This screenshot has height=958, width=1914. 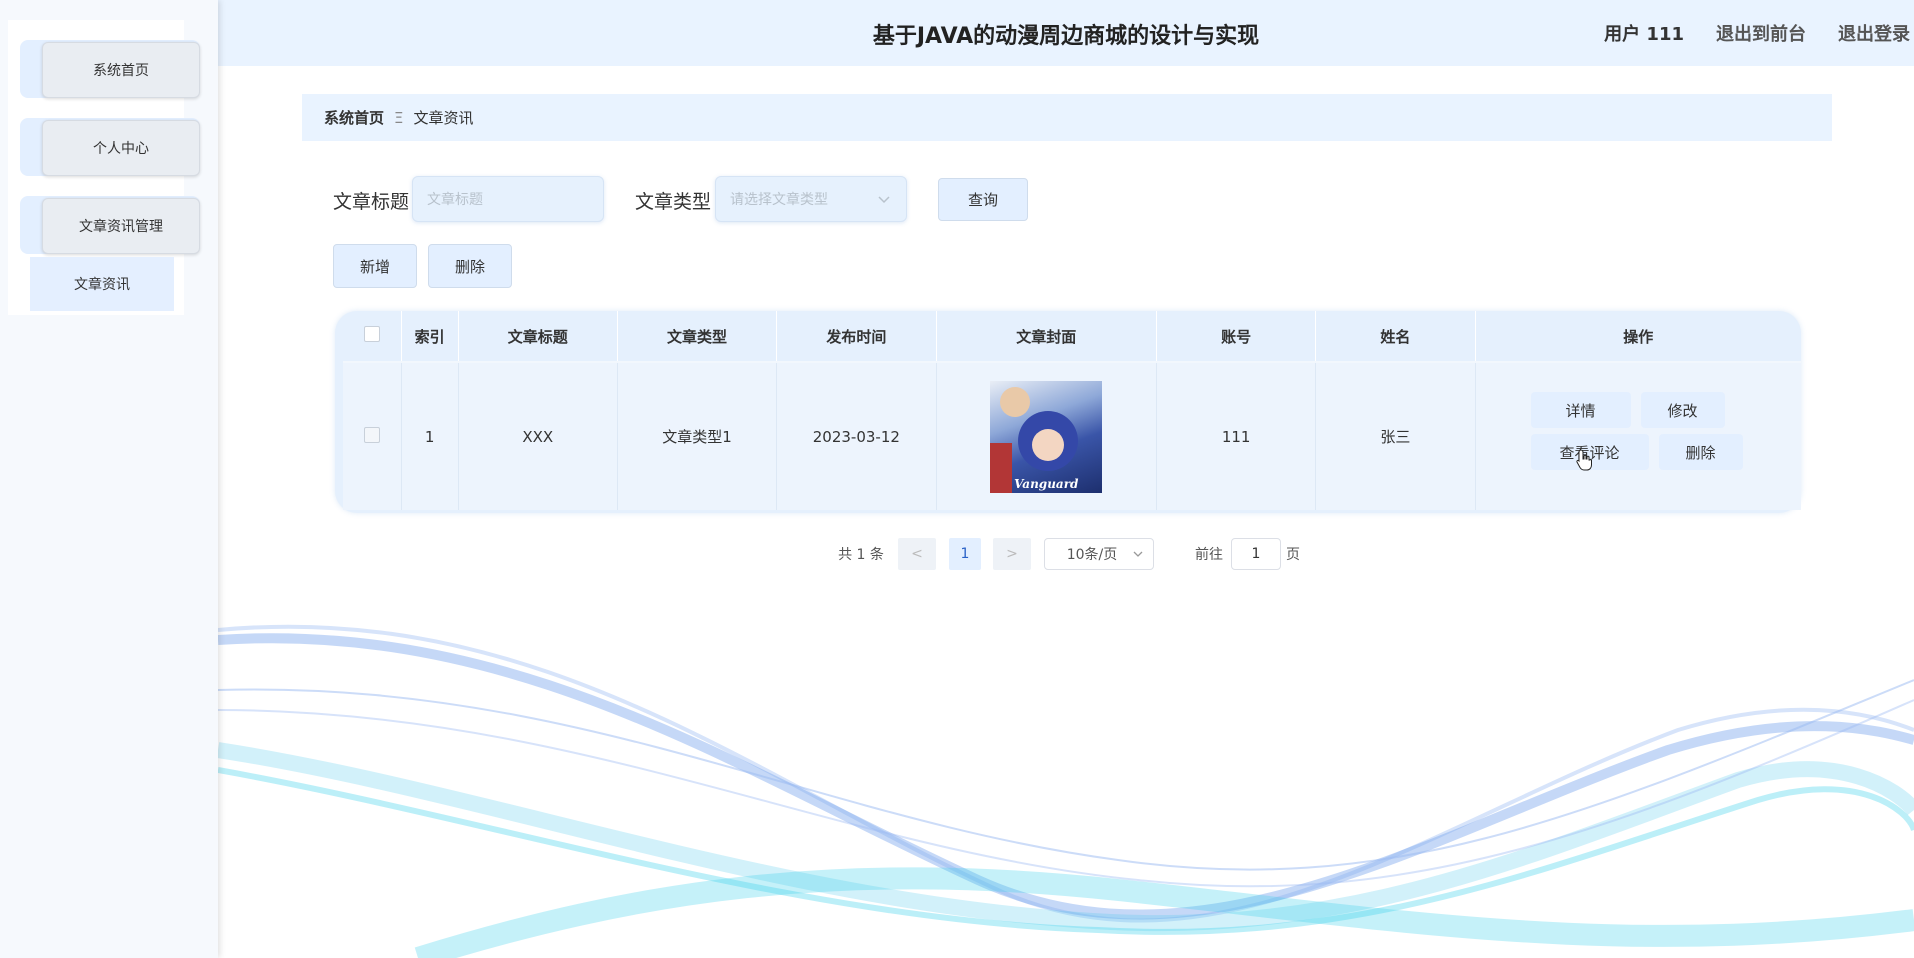 I want to click on goto-label: 前往, so click(x=1209, y=555).